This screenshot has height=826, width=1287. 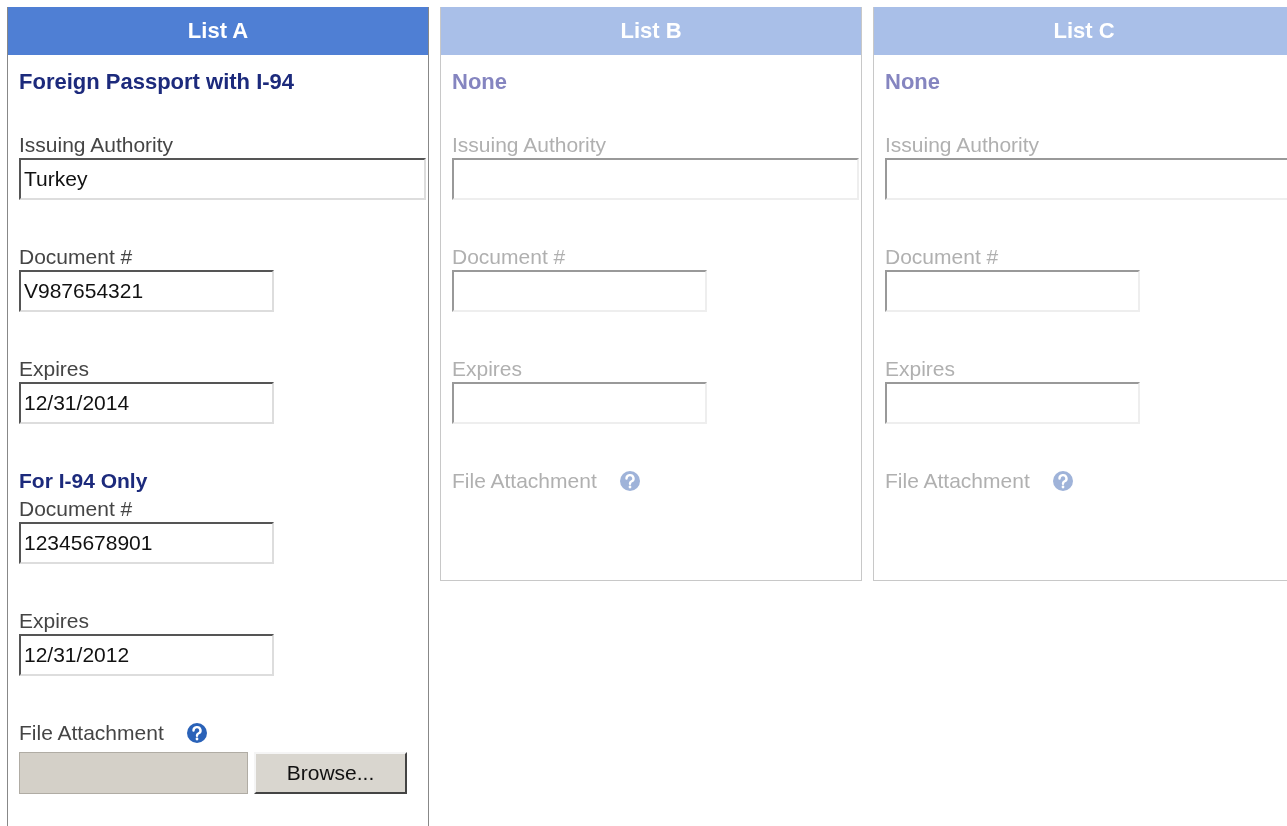 I want to click on input-field: Turkey, so click(x=222, y=179).